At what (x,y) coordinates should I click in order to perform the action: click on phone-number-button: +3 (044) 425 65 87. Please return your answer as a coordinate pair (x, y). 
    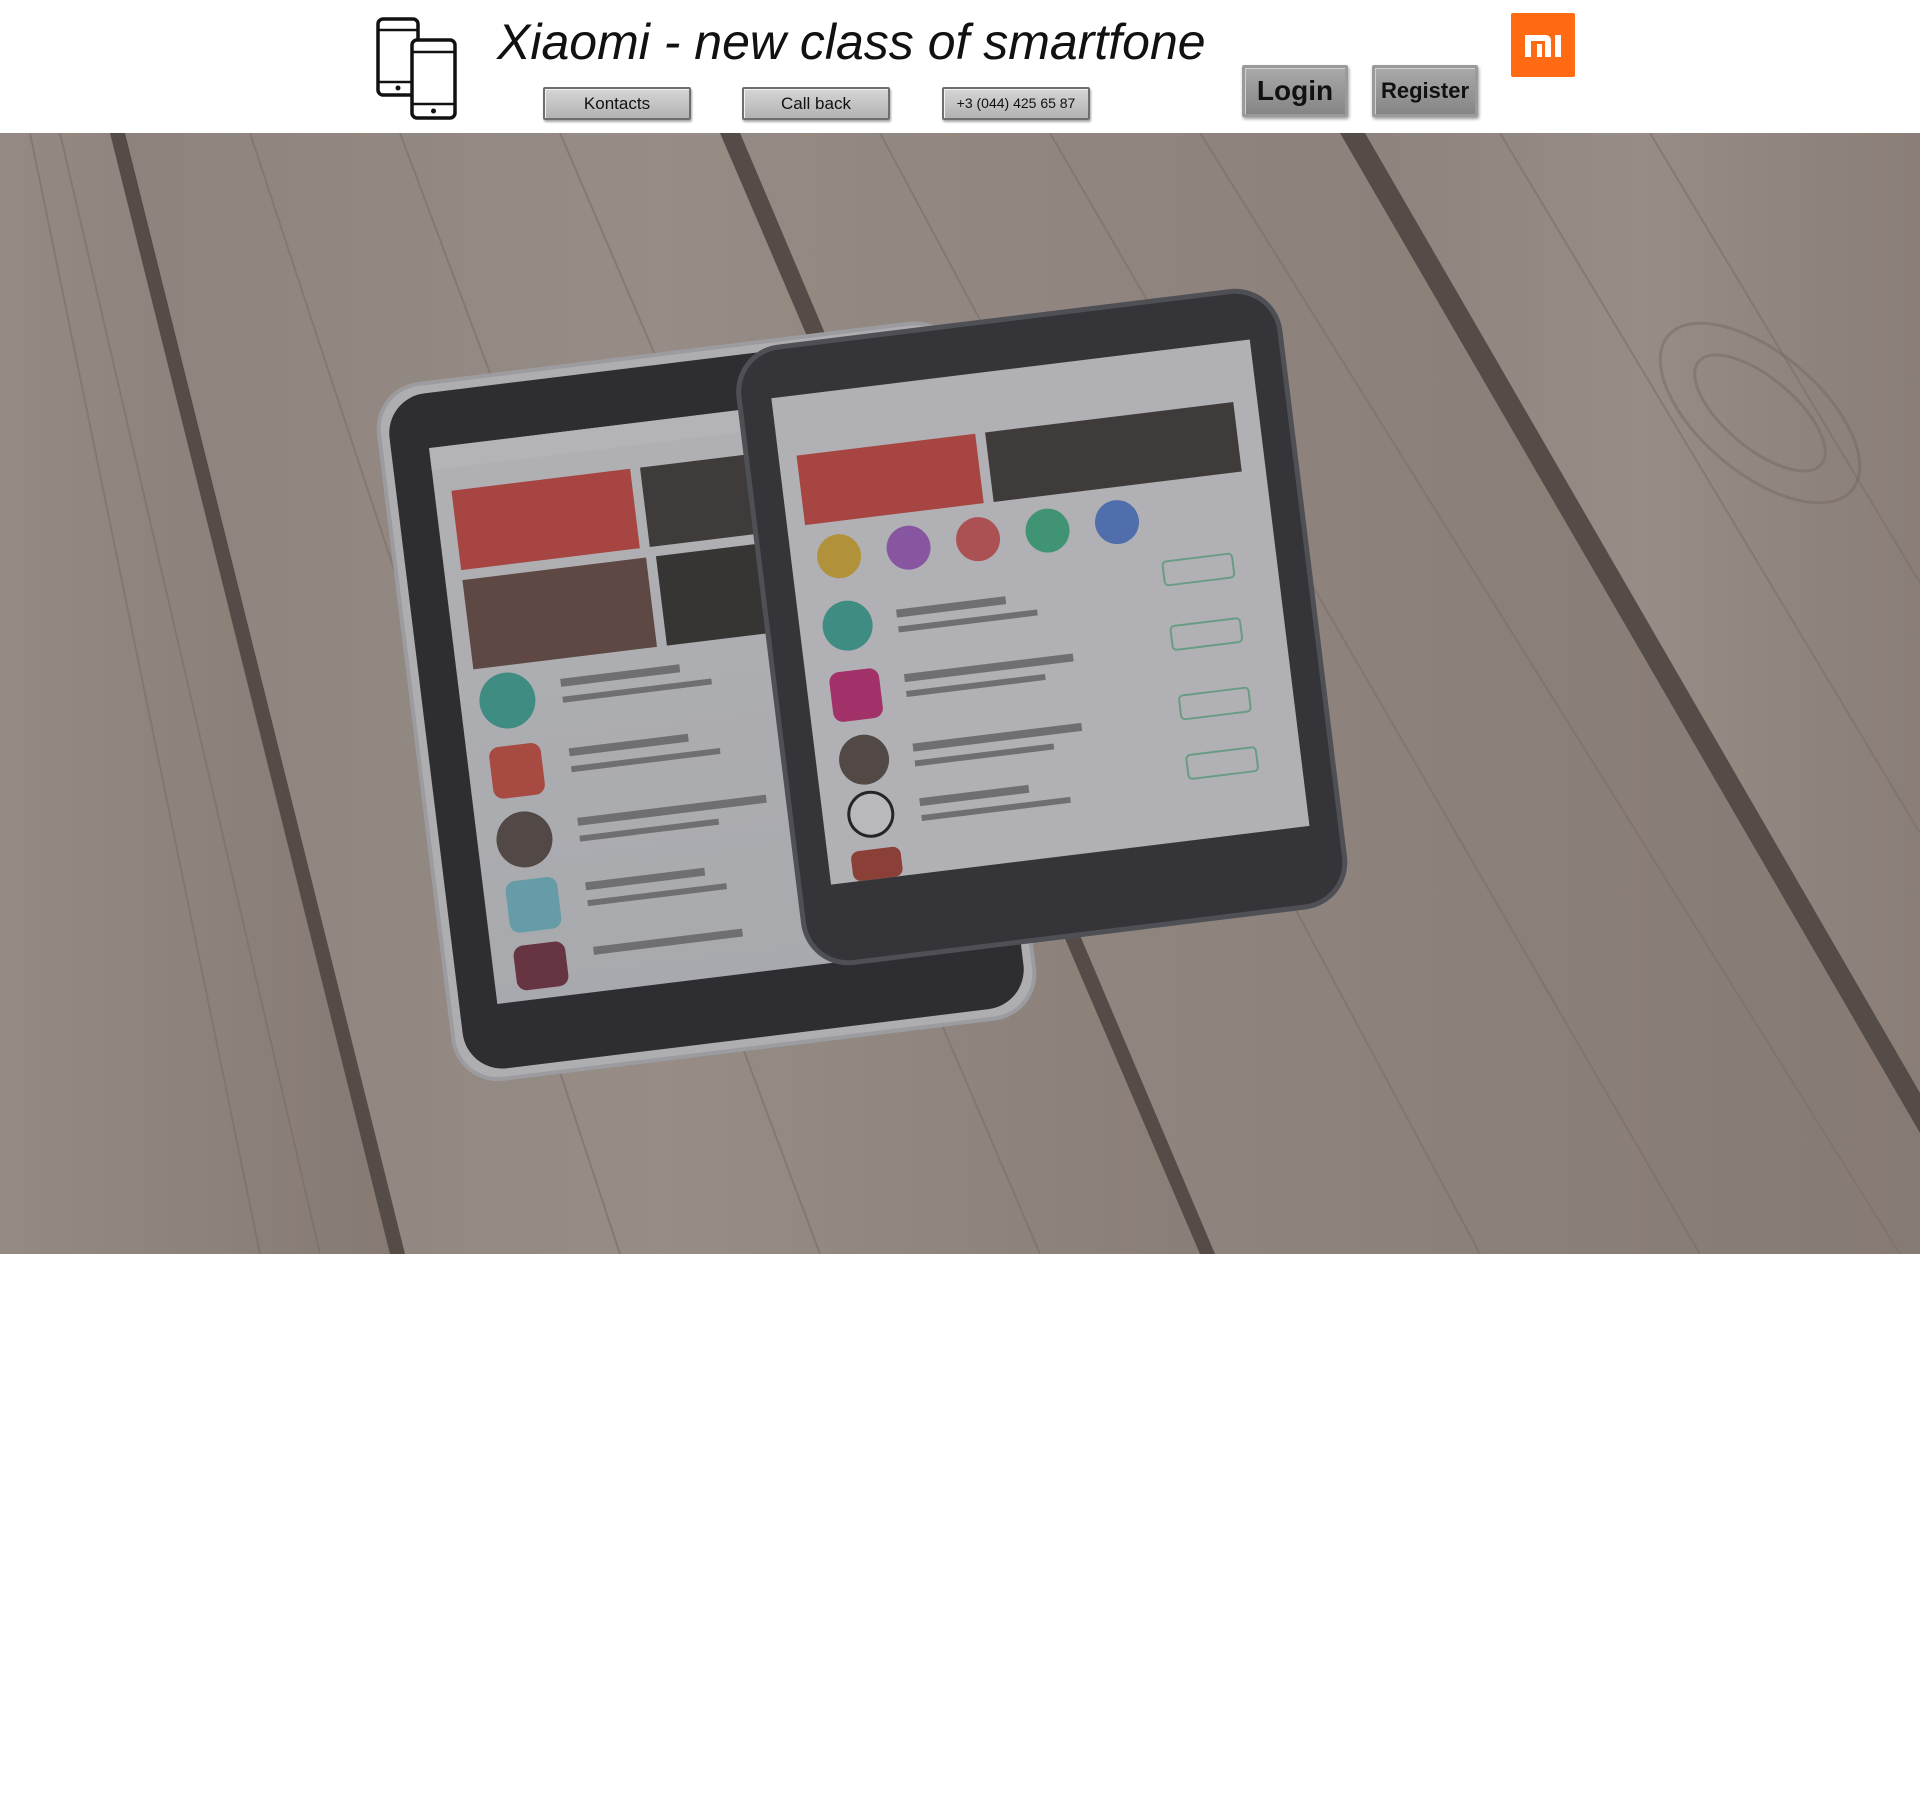
    Looking at the image, I should click on (1016, 103).